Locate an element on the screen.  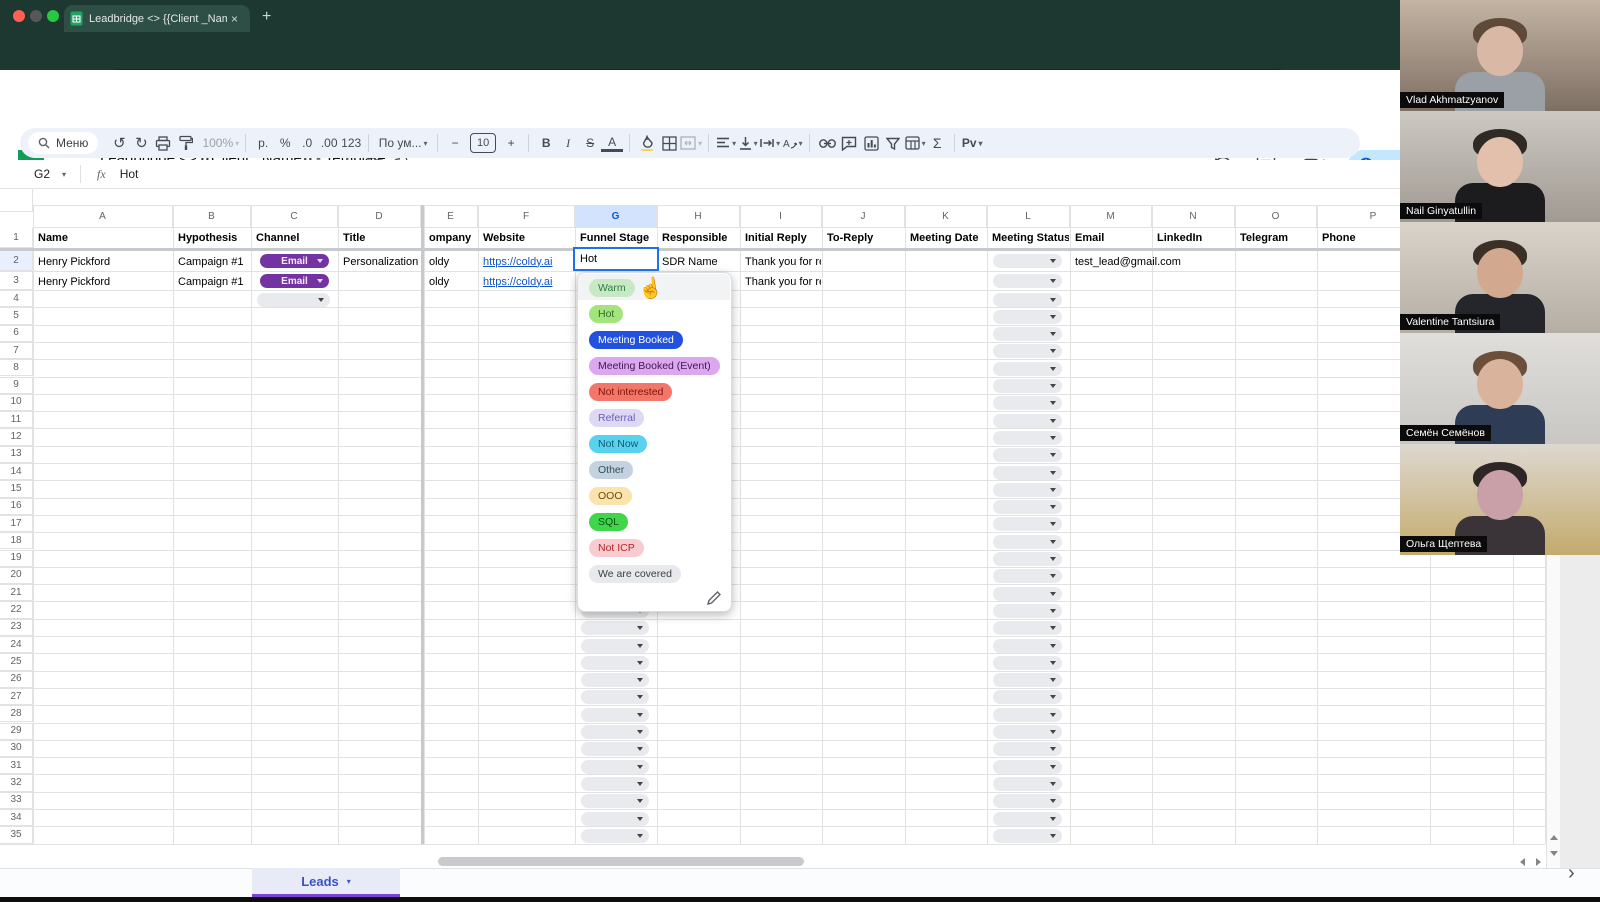
row-header-1: 1 is located at coordinates (16, 238).